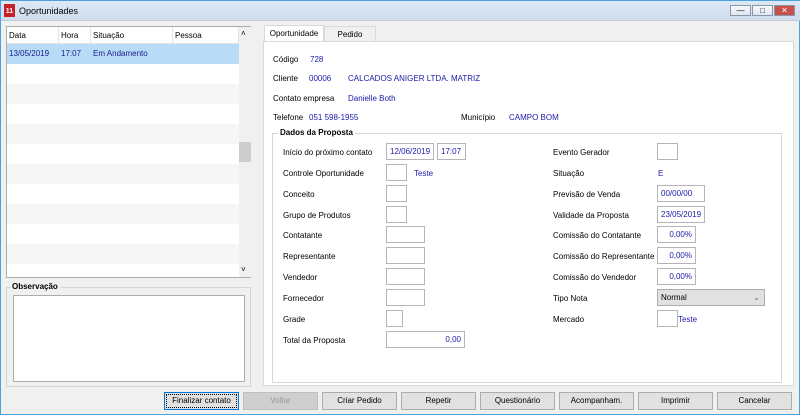 The height and width of the screenshot is (415, 800). I want to click on municipio-value: CAMPO BOM, so click(534, 117).